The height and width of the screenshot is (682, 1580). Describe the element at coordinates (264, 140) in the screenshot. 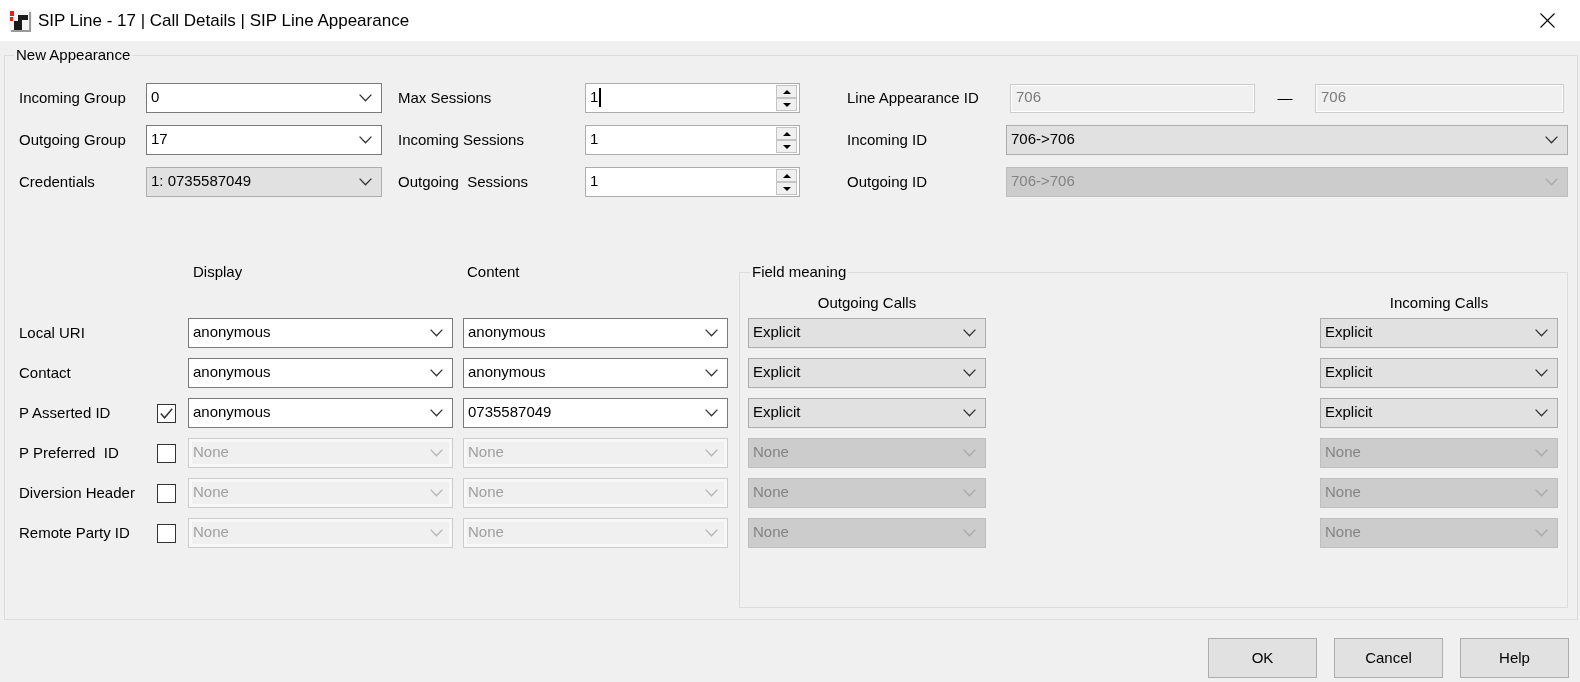

I see `combo-box: 17` at that location.